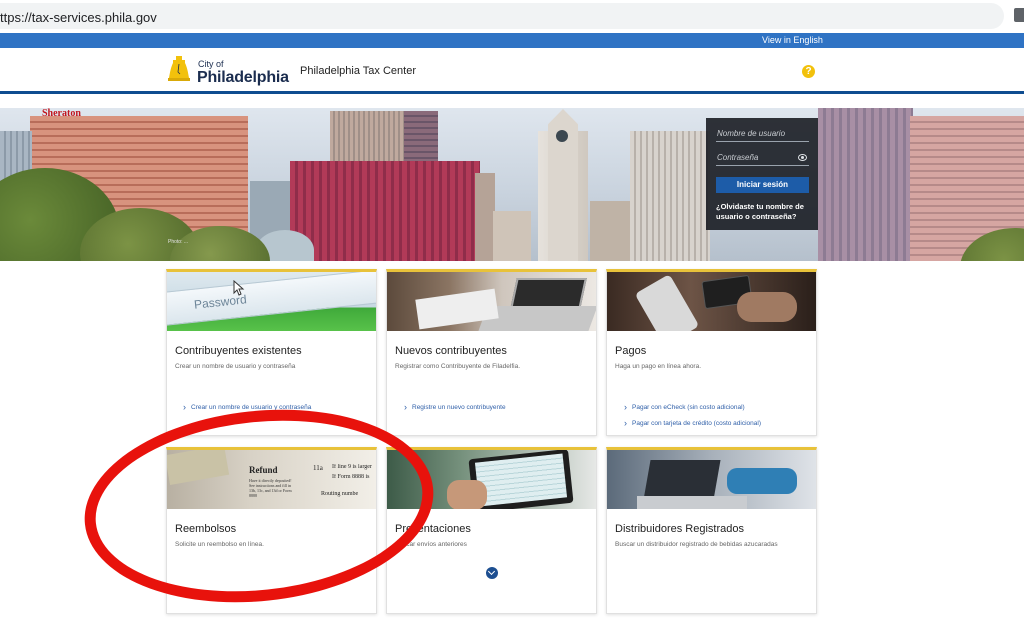  What do you see at coordinates (271, 301) in the screenshot?
I see `password-field-image: Password` at bounding box center [271, 301].